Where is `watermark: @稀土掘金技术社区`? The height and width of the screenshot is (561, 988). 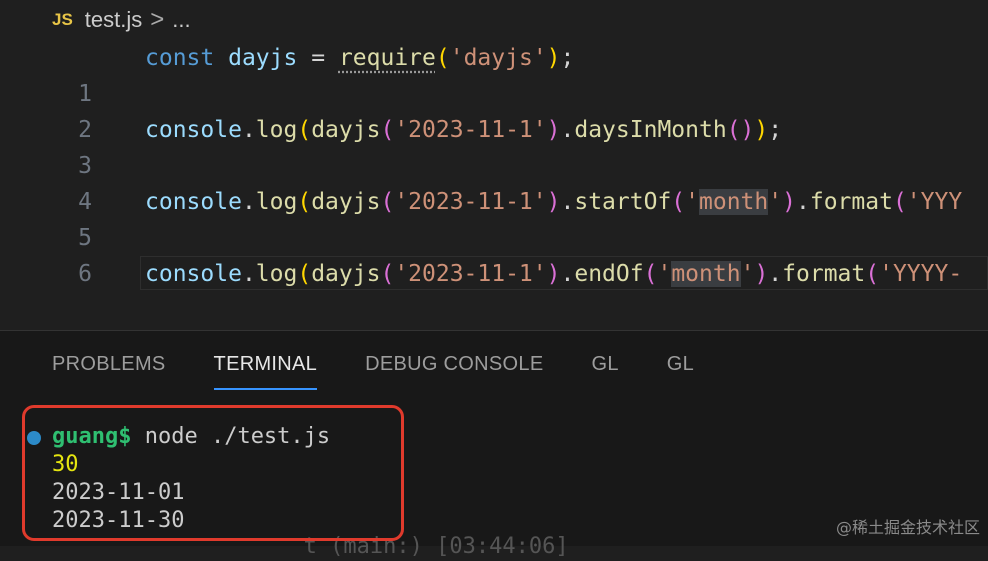 watermark: @稀土掘金技术社区 is located at coordinates (907, 527).